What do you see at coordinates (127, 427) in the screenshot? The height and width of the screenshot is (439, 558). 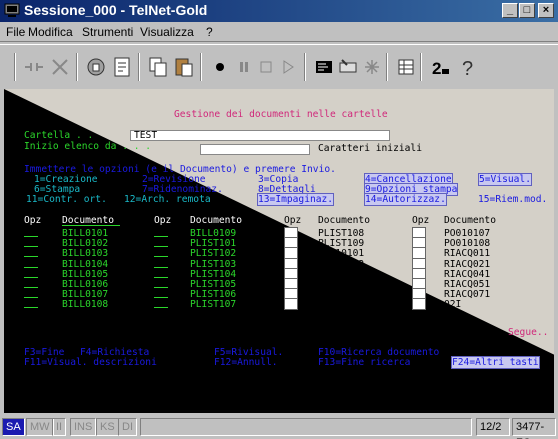 I see `status-di: DI` at bounding box center [127, 427].